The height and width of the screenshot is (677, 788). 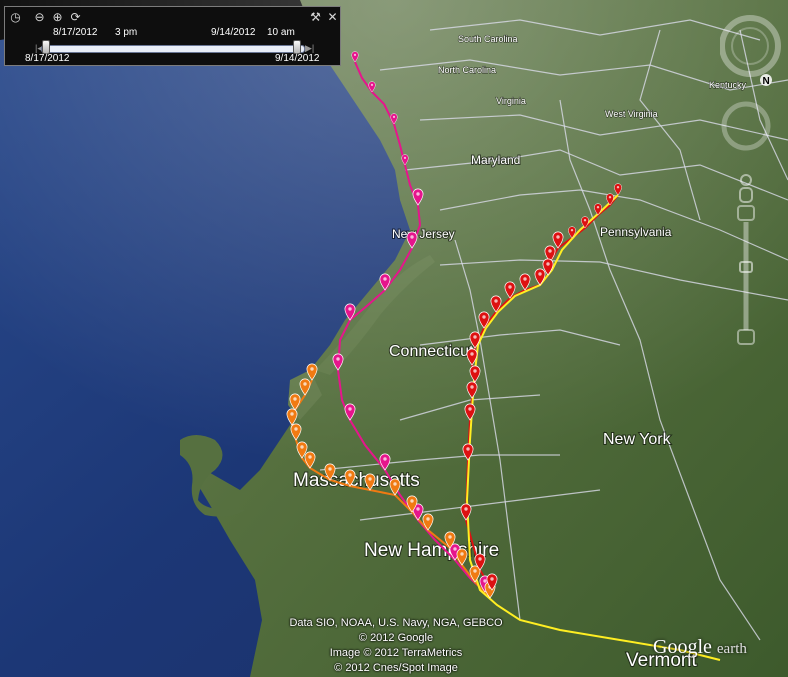 I want to click on label-virginia: Virginia, so click(x=511, y=101).